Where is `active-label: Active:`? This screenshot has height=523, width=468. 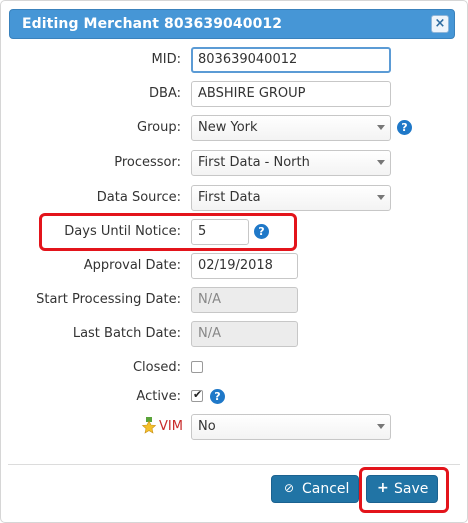
active-label: Active: is located at coordinates (158, 396).